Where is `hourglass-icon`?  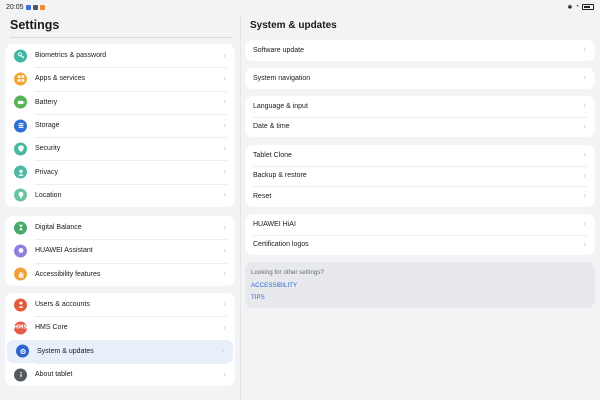 hourglass-icon is located at coordinates (20, 228).